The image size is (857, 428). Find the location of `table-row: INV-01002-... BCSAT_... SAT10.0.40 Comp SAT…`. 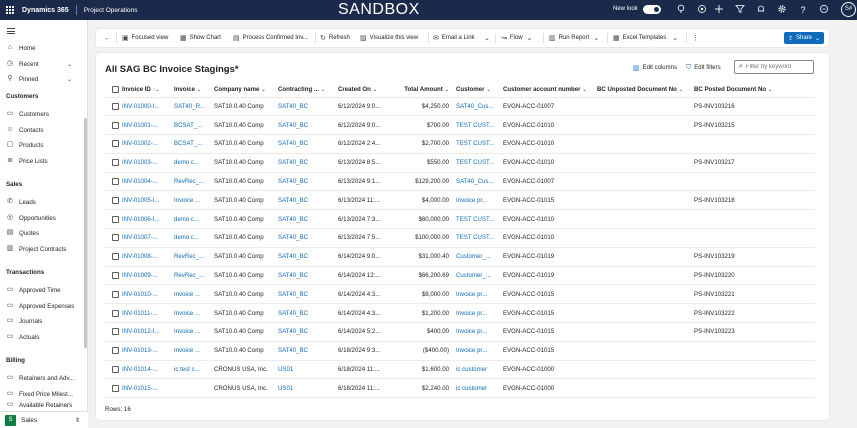

table-row: INV-01002-... BCSAT_... SAT10.0.40 Comp SAT… is located at coordinates (460, 144).